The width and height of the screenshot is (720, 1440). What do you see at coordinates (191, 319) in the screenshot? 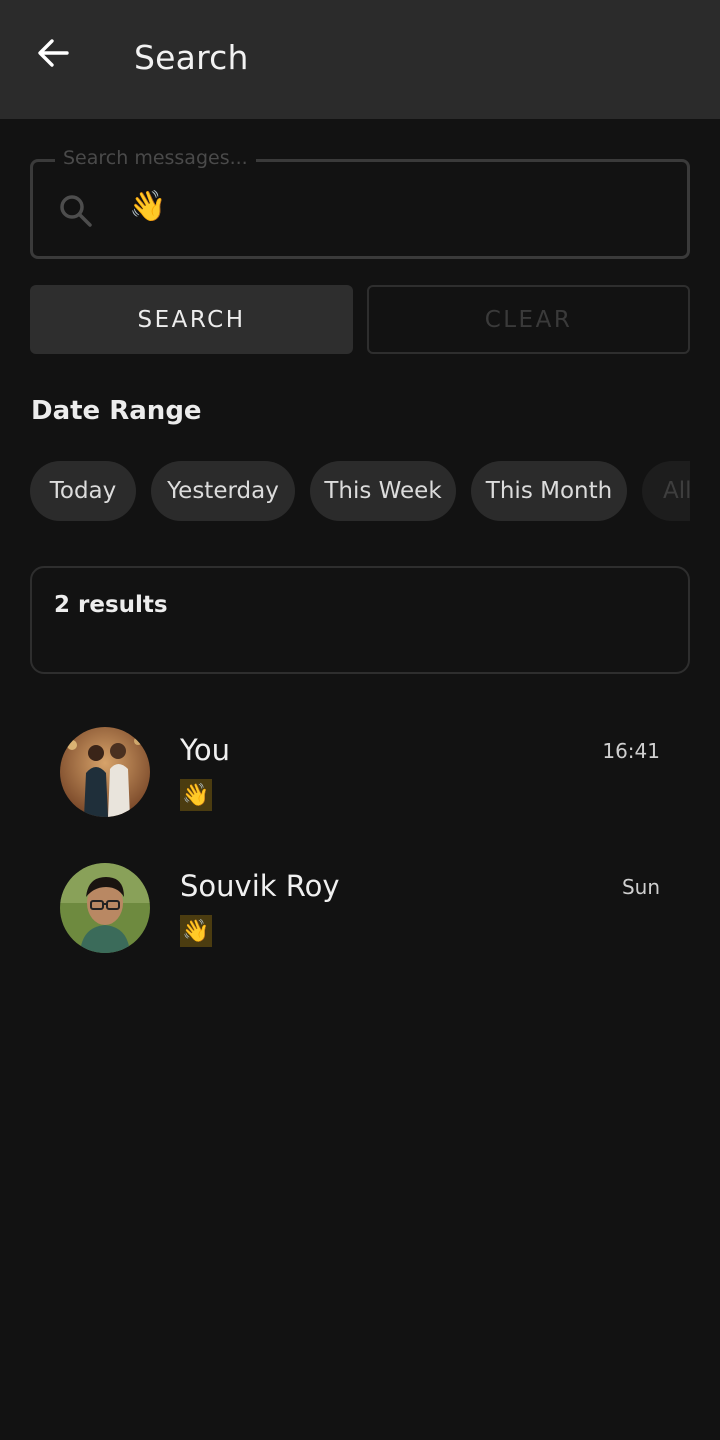
I see `search-button: SEARCH` at bounding box center [191, 319].